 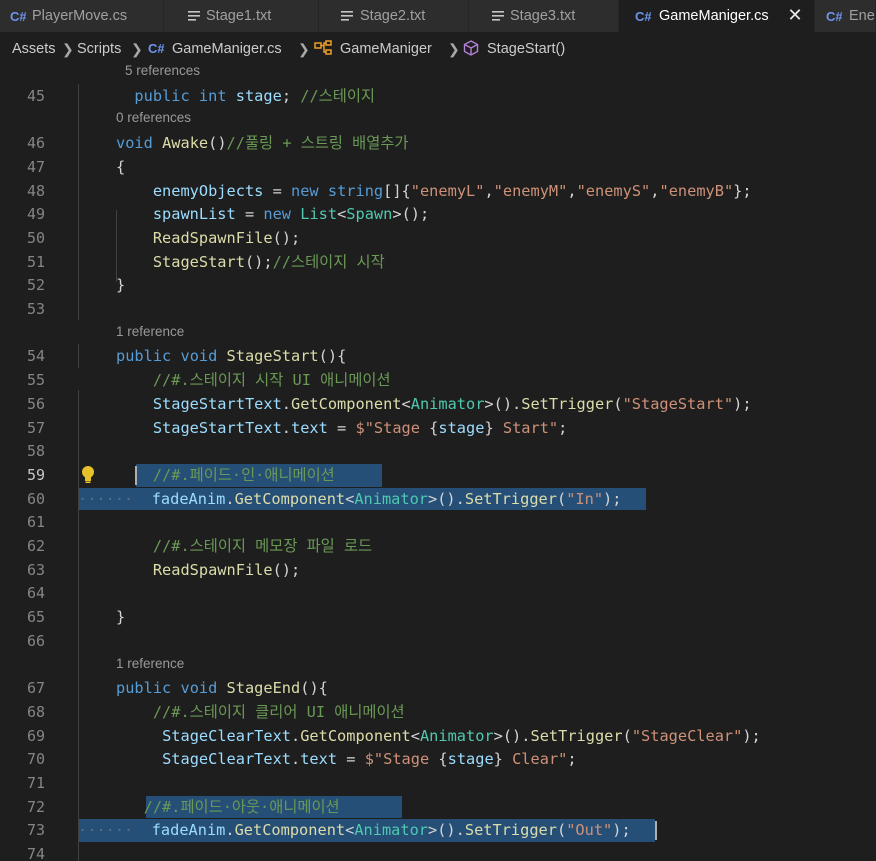 What do you see at coordinates (717, 16) in the screenshot?
I see `tab-gamemaniger: C# GameManiger.cs ✕` at bounding box center [717, 16].